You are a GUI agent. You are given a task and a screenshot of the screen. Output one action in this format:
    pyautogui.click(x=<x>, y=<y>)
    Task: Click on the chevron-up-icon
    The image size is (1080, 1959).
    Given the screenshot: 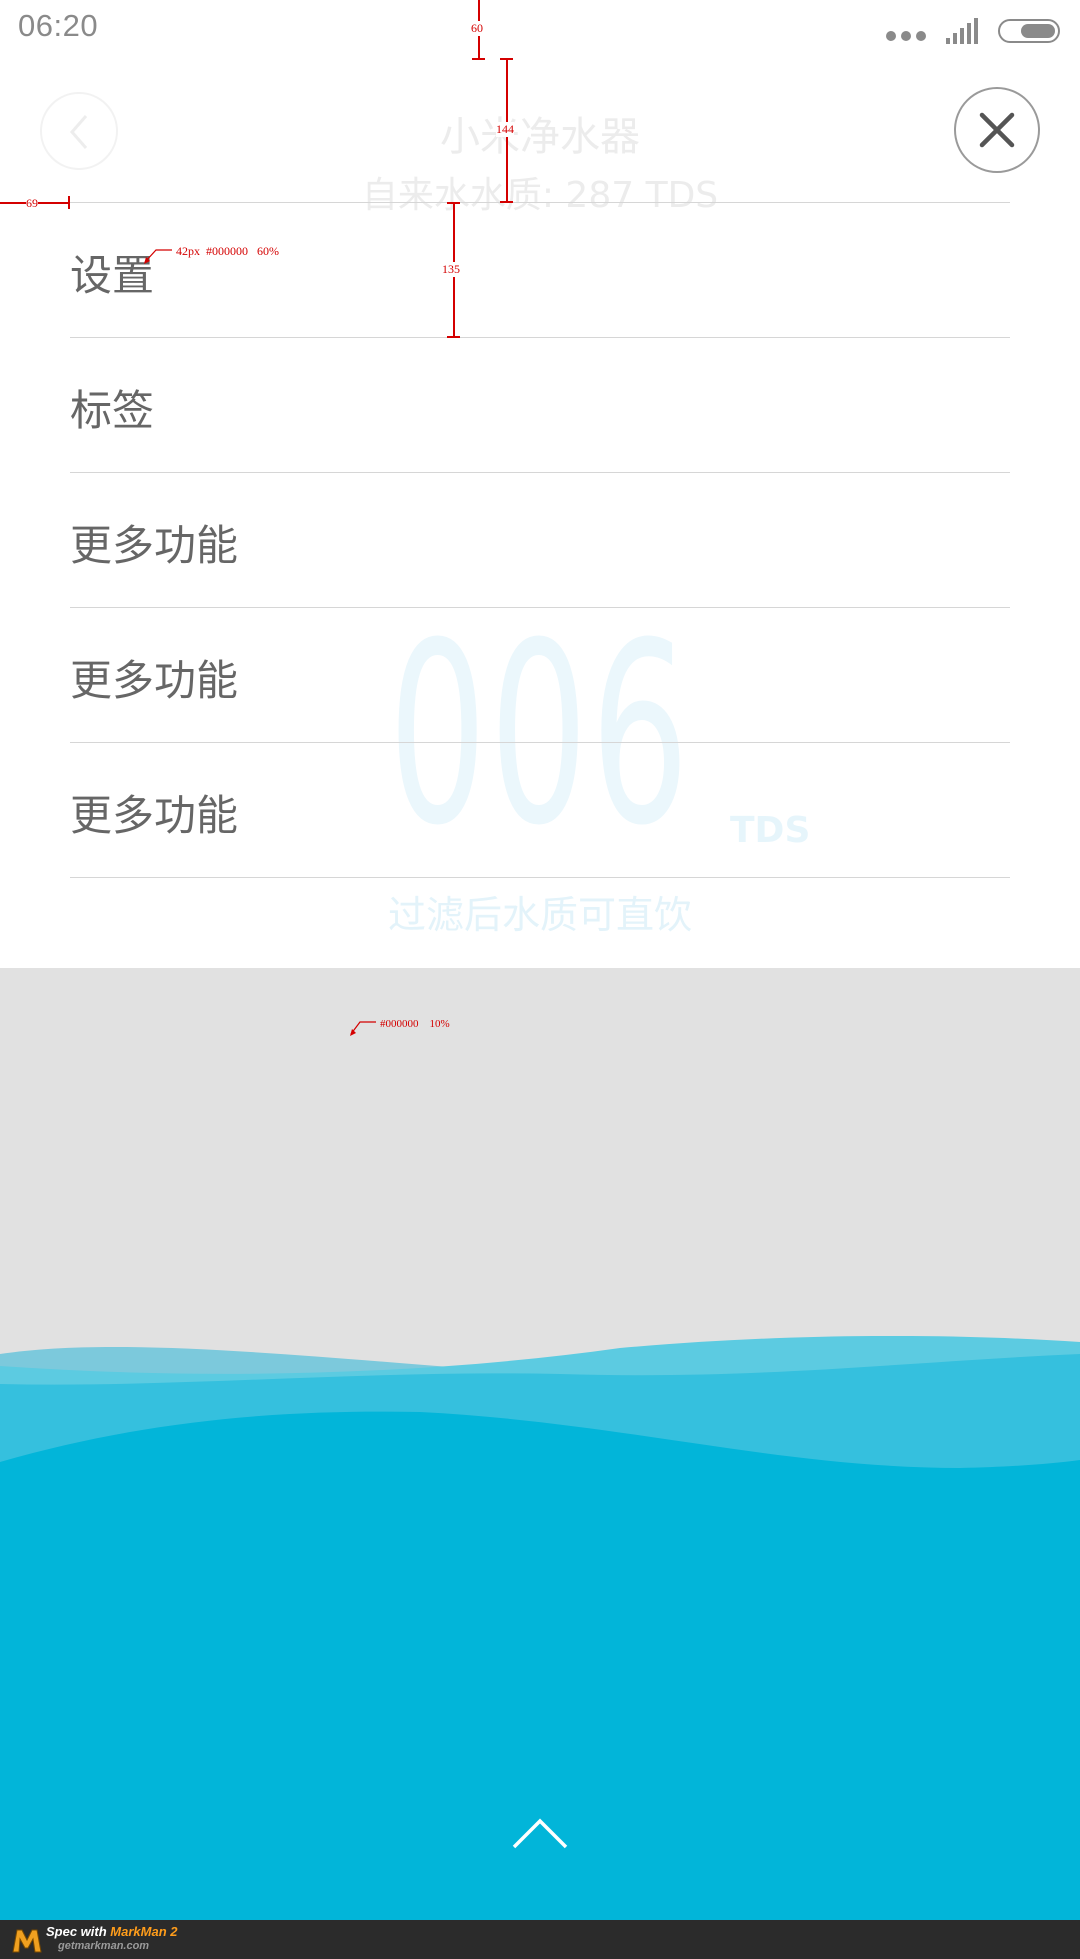 What is the action you would take?
    pyautogui.click(x=540, y=1833)
    